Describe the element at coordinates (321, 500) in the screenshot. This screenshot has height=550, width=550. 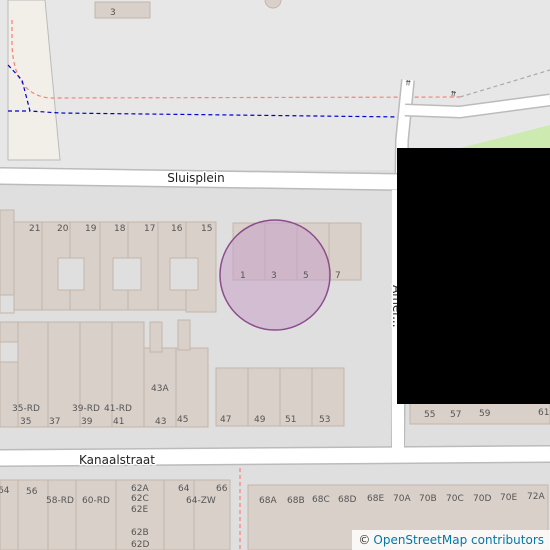
I see `house-number: 68C` at that location.